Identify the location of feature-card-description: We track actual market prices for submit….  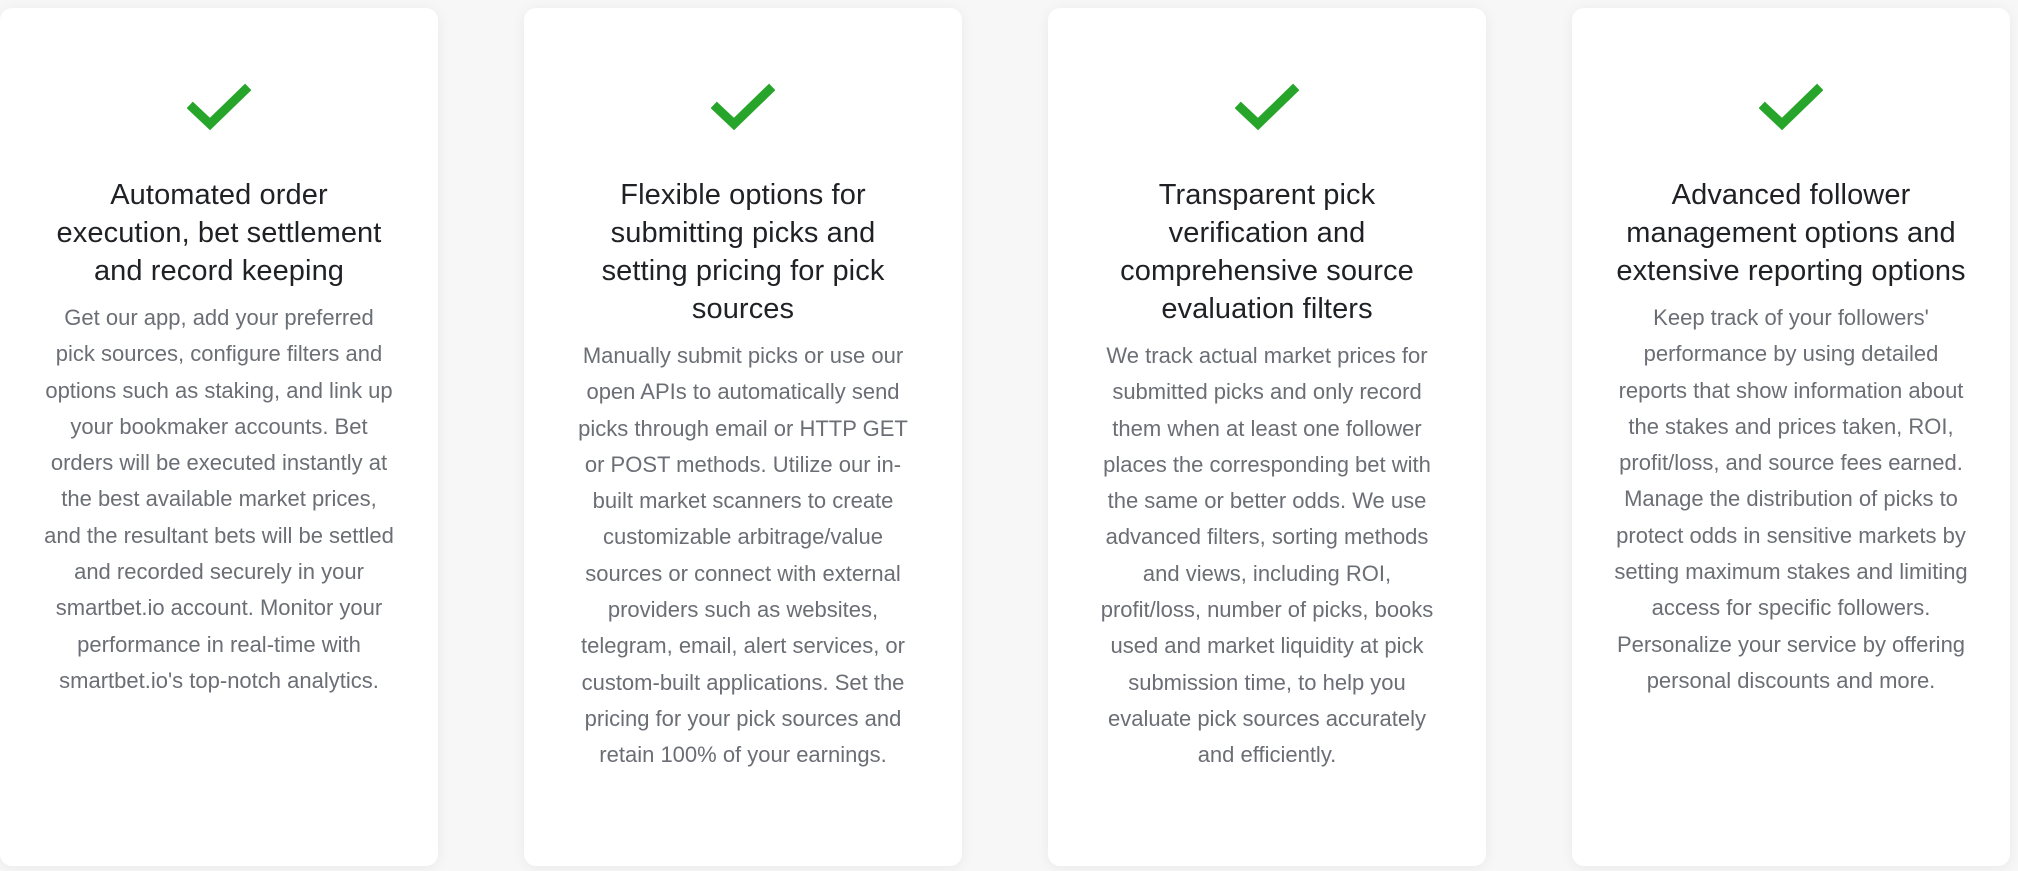
(1267, 555).